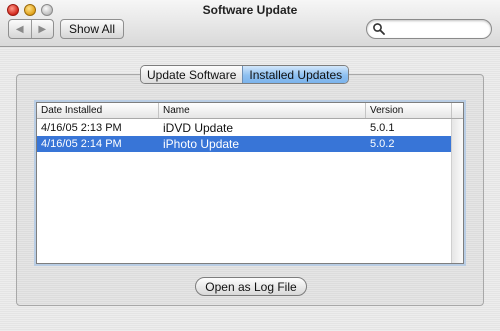 This screenshot has width=500, height=331. What do you see at coordinates (251, 286) in the screenshot?
I see `open-as-log-file-button: Open as Log File` at bounding box center [251, 286].